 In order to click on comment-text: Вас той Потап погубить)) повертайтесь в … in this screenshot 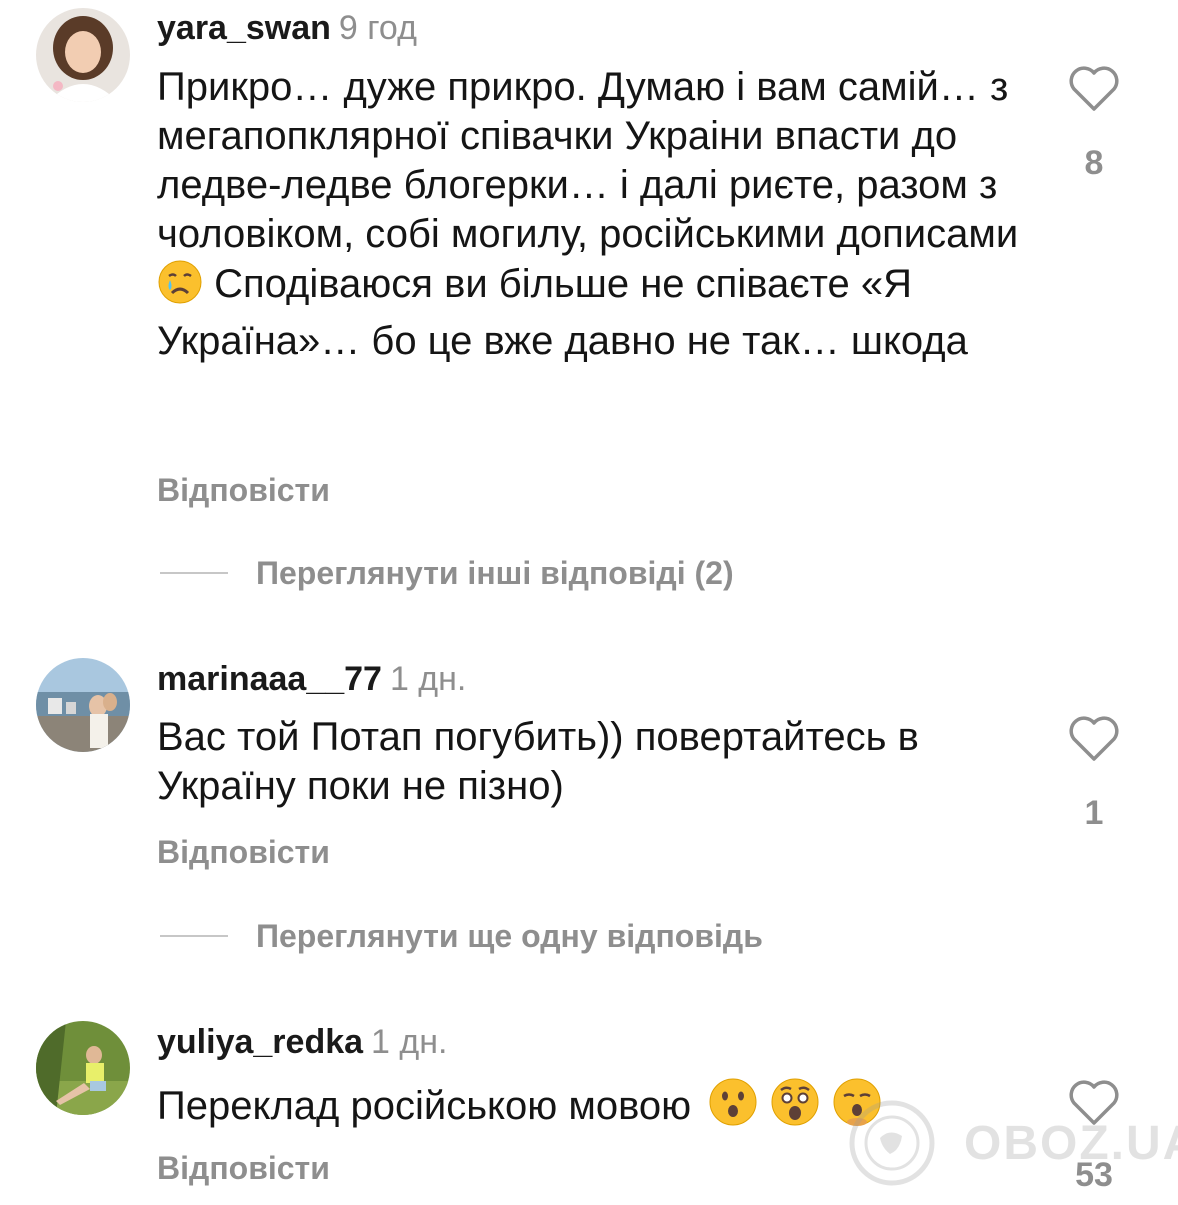, I will do `click(538, 761)`.